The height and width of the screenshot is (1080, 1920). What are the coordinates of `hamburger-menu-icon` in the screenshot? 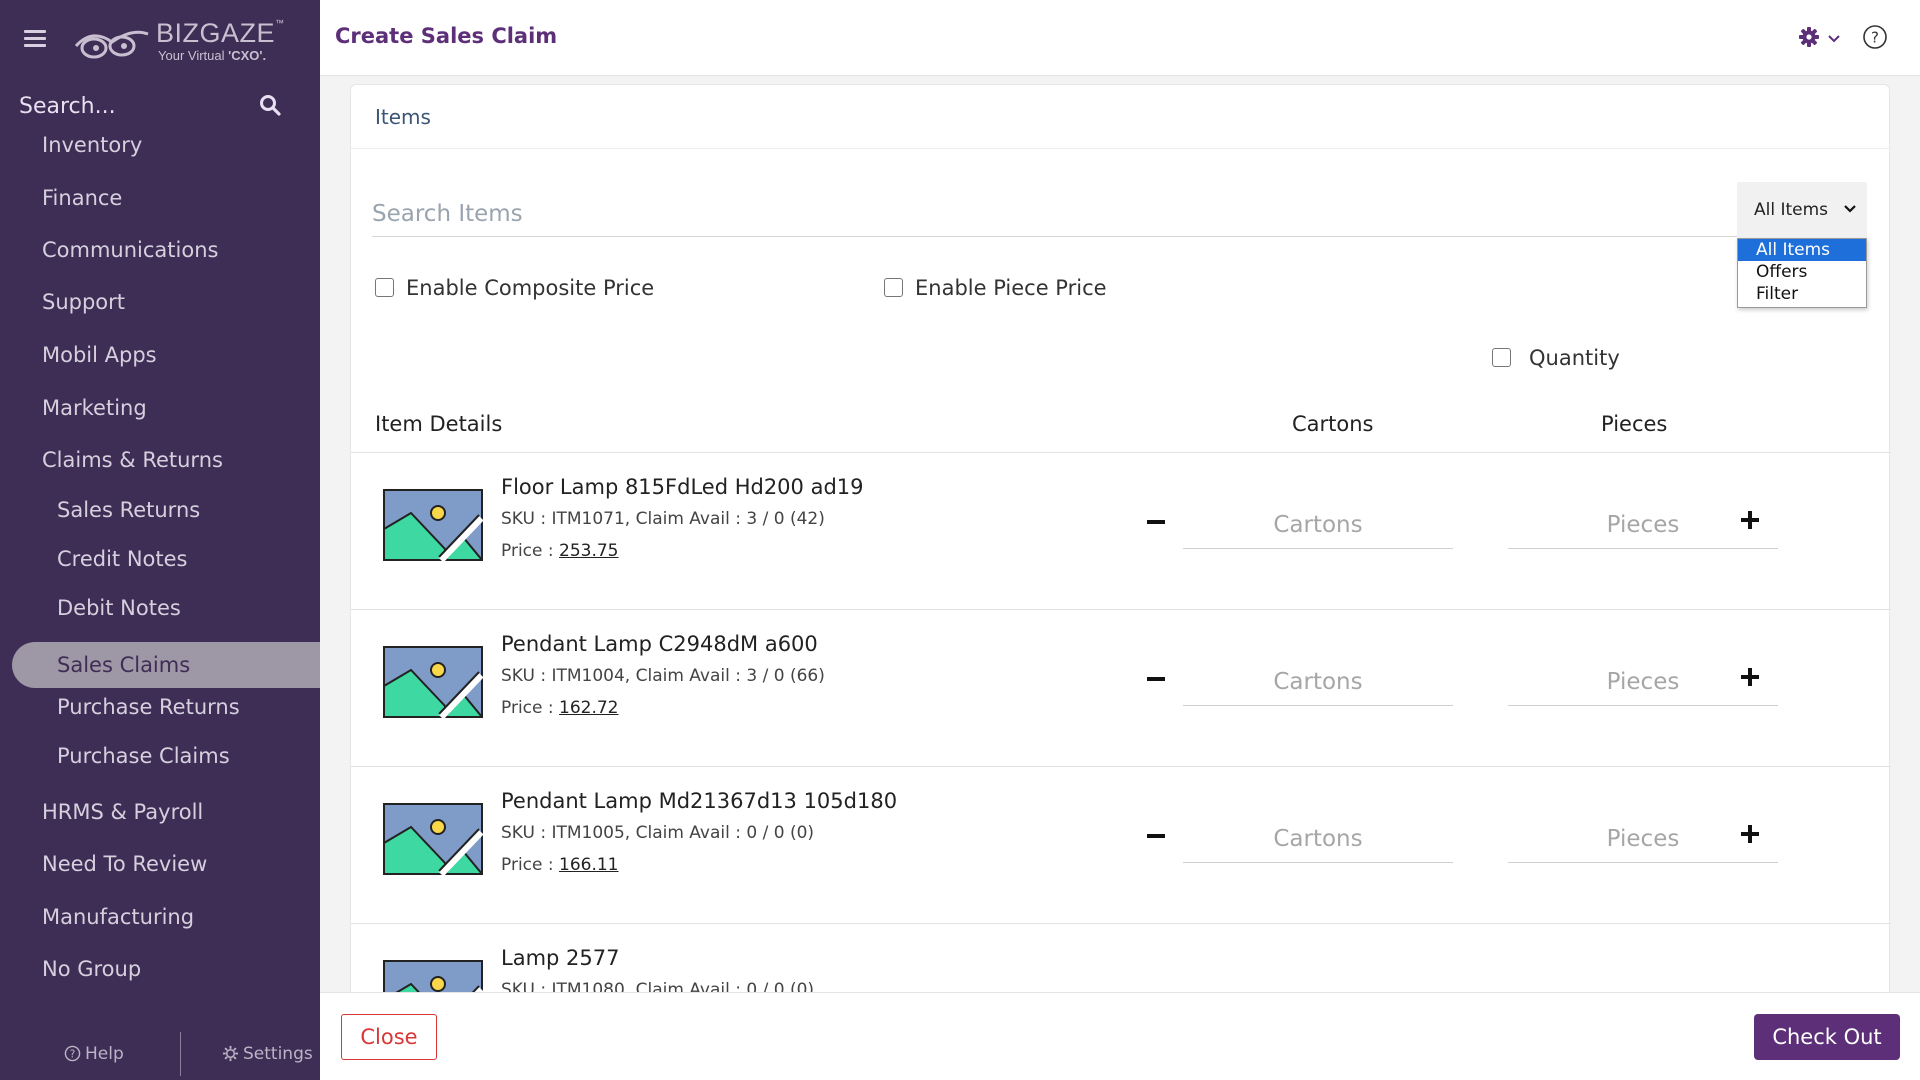 It's located at (35, 39).